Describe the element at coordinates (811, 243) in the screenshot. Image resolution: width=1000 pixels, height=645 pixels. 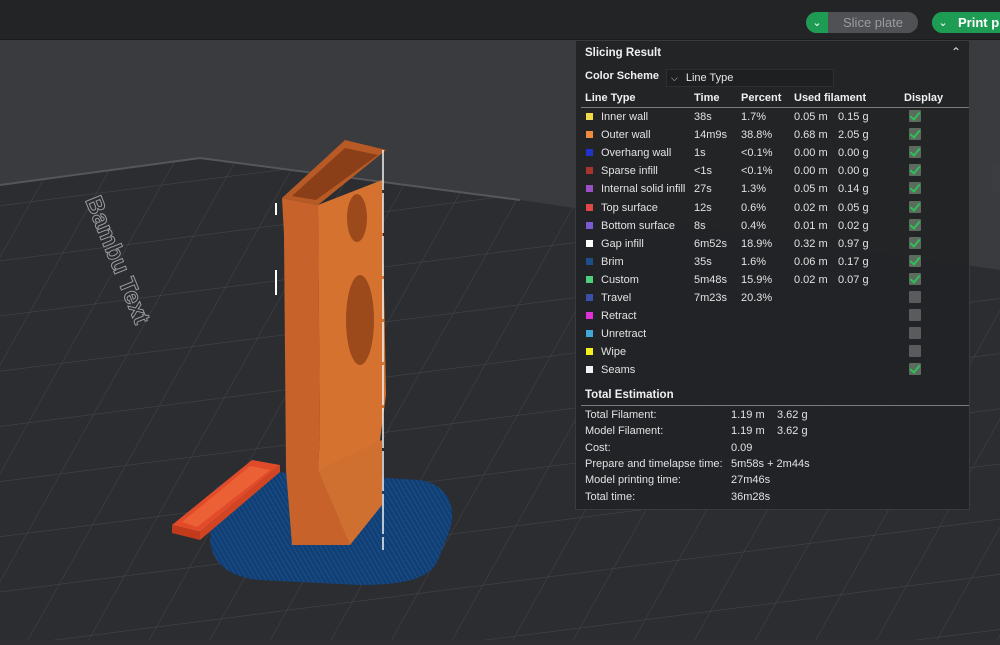
I see `line-type-meters: 0.32 m` at that location.